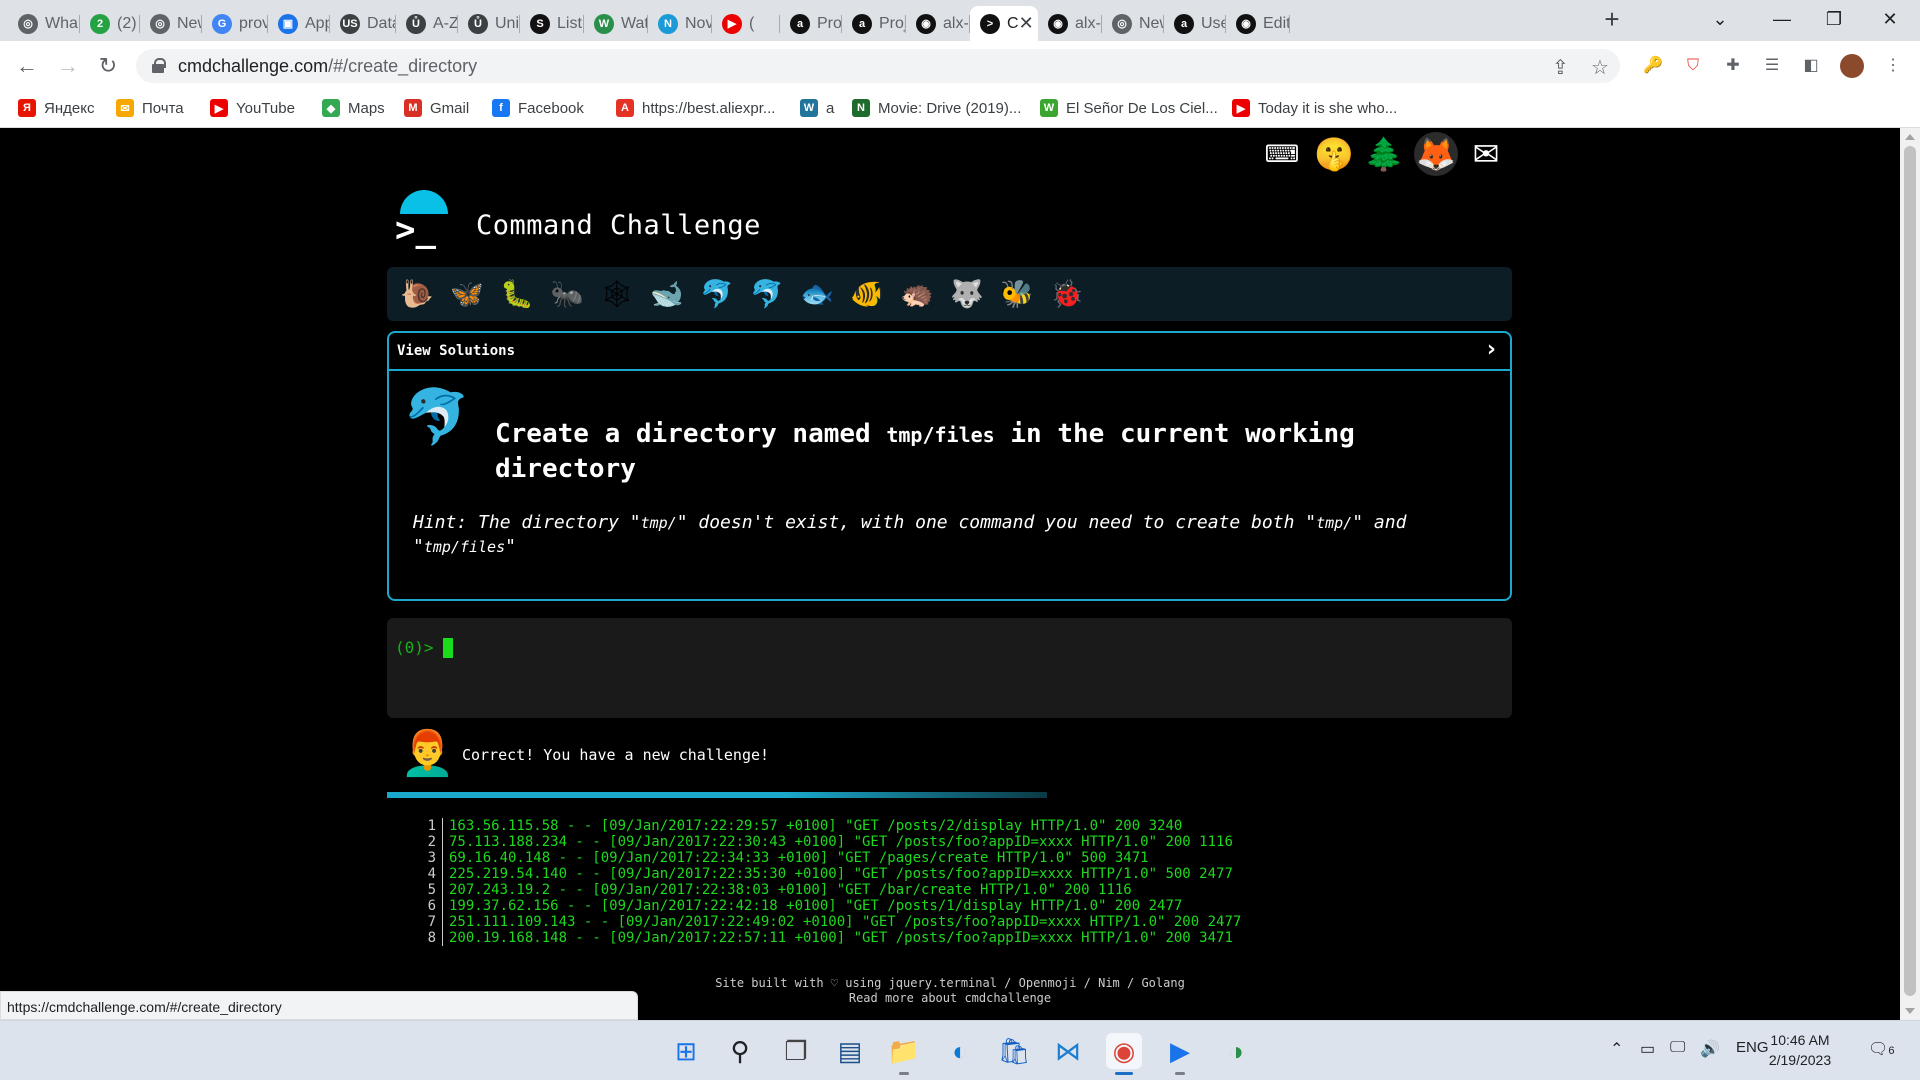 The width and height of the screenshot is (1920, 1080). Describe the element at coordinates (1800, 1050) in the screenshot. I see `clock: 10:46 AM 2/19/2023` at that location.